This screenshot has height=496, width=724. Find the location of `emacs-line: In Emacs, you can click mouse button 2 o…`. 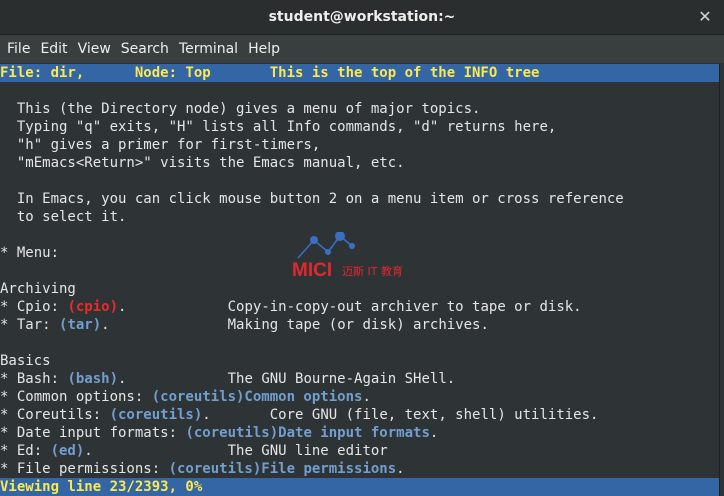

emacs-line: In Emacs, you can click mouse button 2 o… is located at coordinates (312, 199).